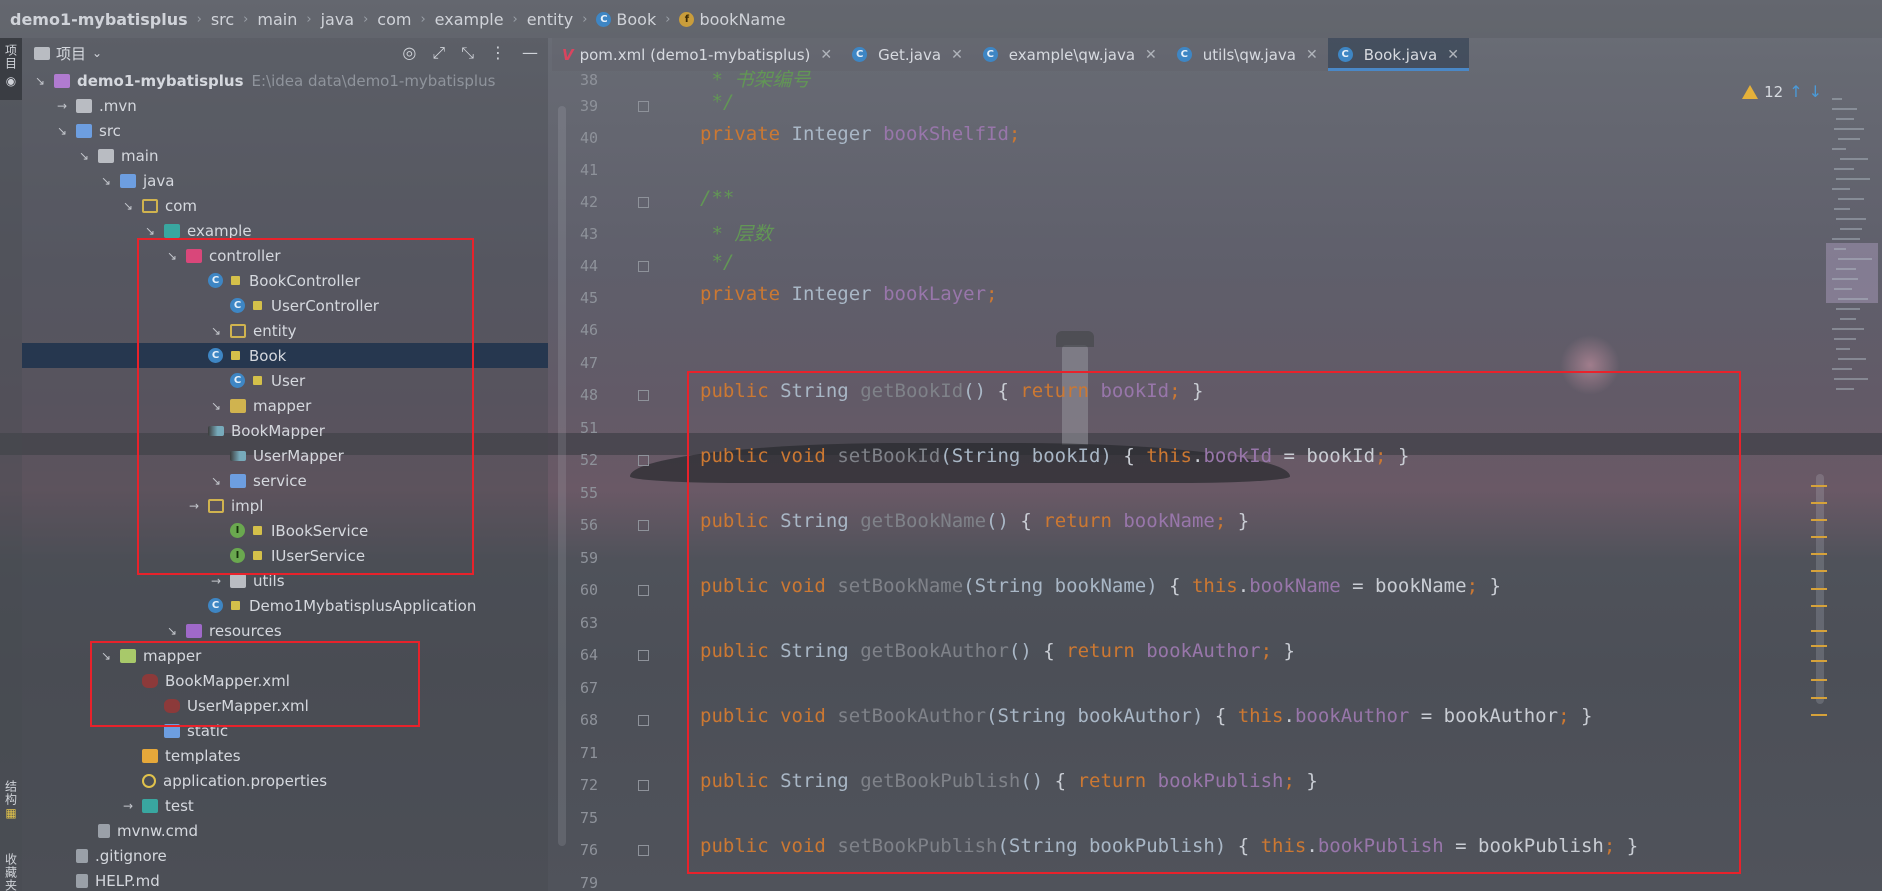  Describe the element at coordinates (277, 19) in the screenshot. I see `breadcrumb-item: main` at that location.